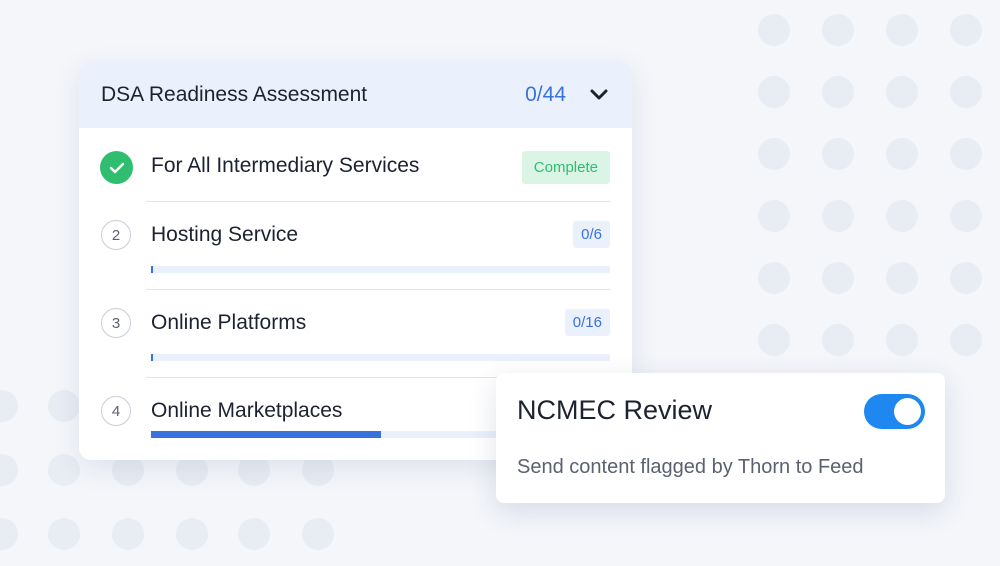 This screenshot has height=566, width=1000. Describe the element at coordinates (285, 165) in the screenshot. I see `section-title: For All Intermediary Services` at that location.